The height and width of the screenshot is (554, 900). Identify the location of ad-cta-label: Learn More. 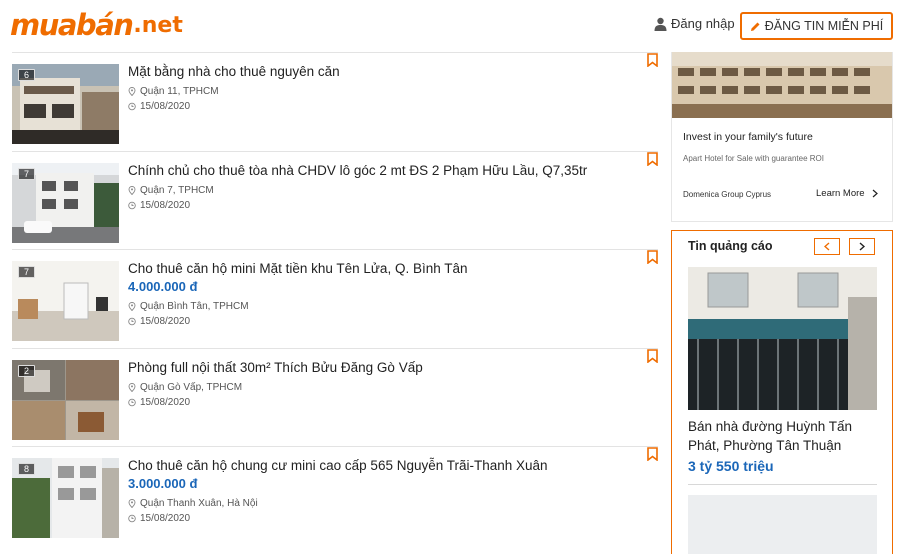
(840, 193).